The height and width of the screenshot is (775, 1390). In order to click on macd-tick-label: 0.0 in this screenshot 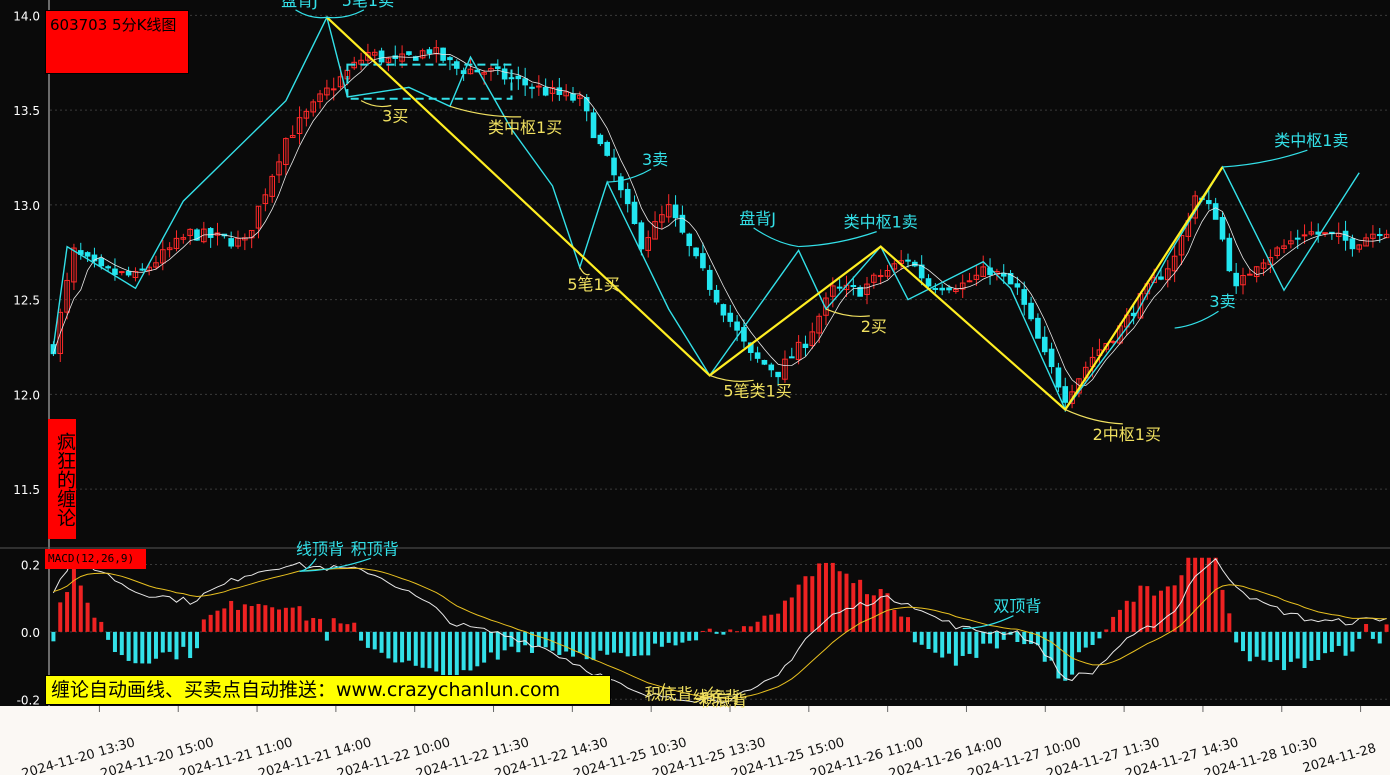, I will do `click(30, 633)`.